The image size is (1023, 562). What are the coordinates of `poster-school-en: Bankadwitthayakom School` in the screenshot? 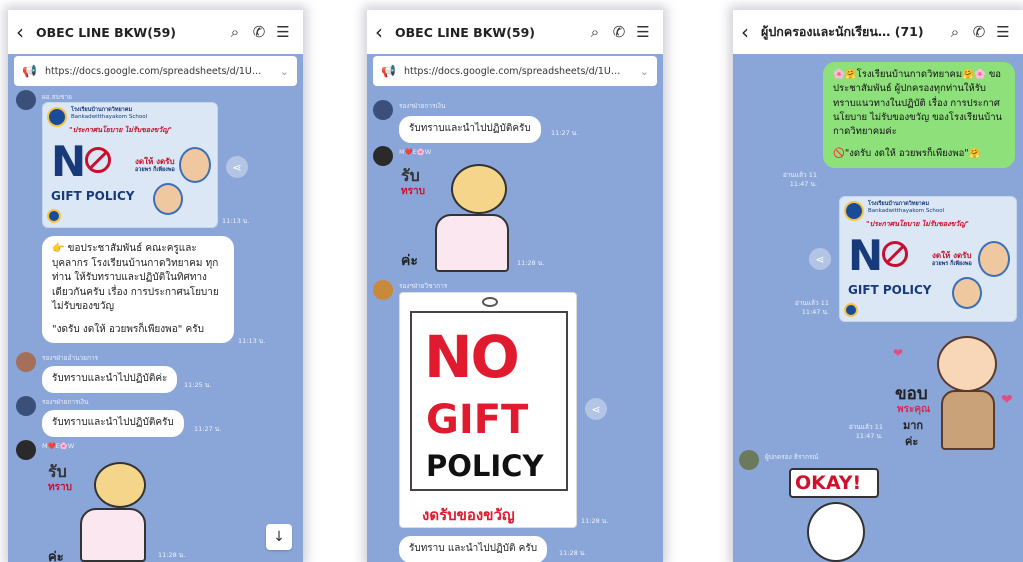 It's located at (906, 211).